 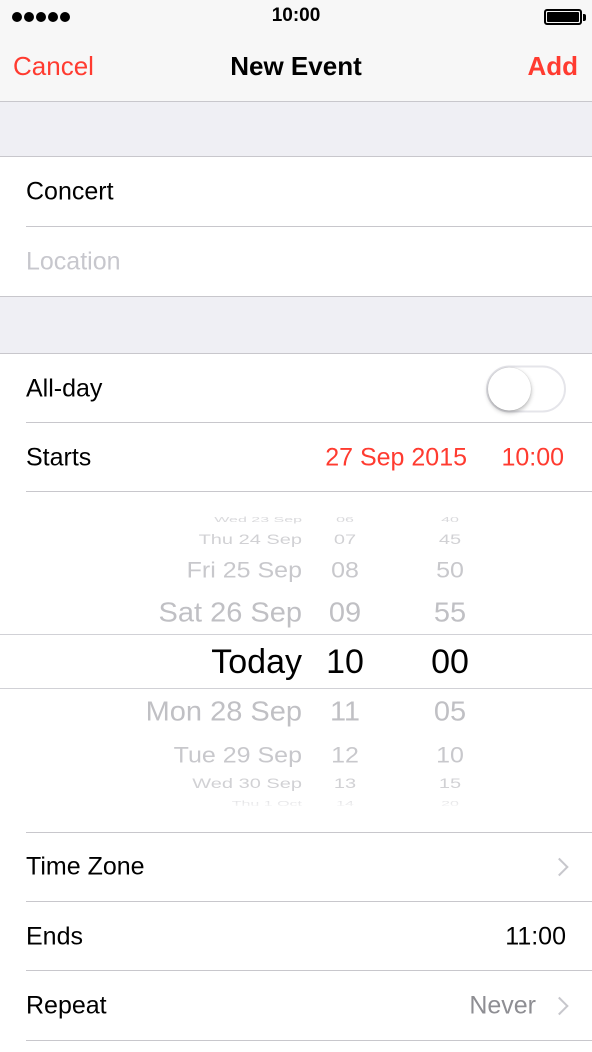 What do you see at coordinates (73, 261) in the screenshot?
I see `location-placeholder: Location` at bounding box center [73, 261].